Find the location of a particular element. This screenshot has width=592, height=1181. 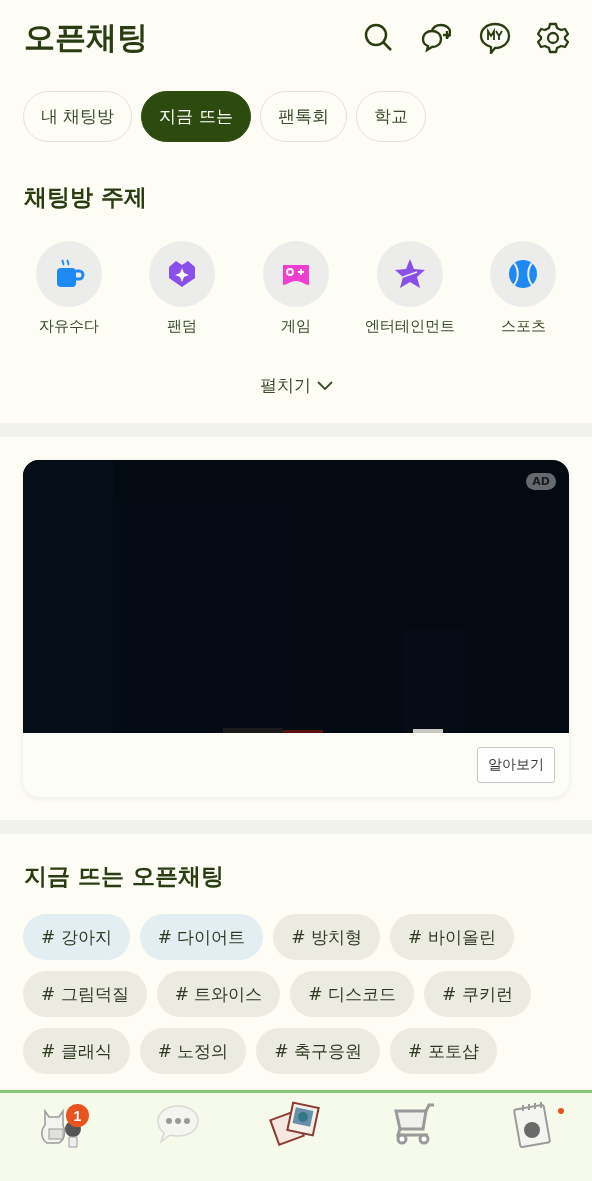

hashtag-chip: # 포토샵 is located at coordinates (443, 1051).